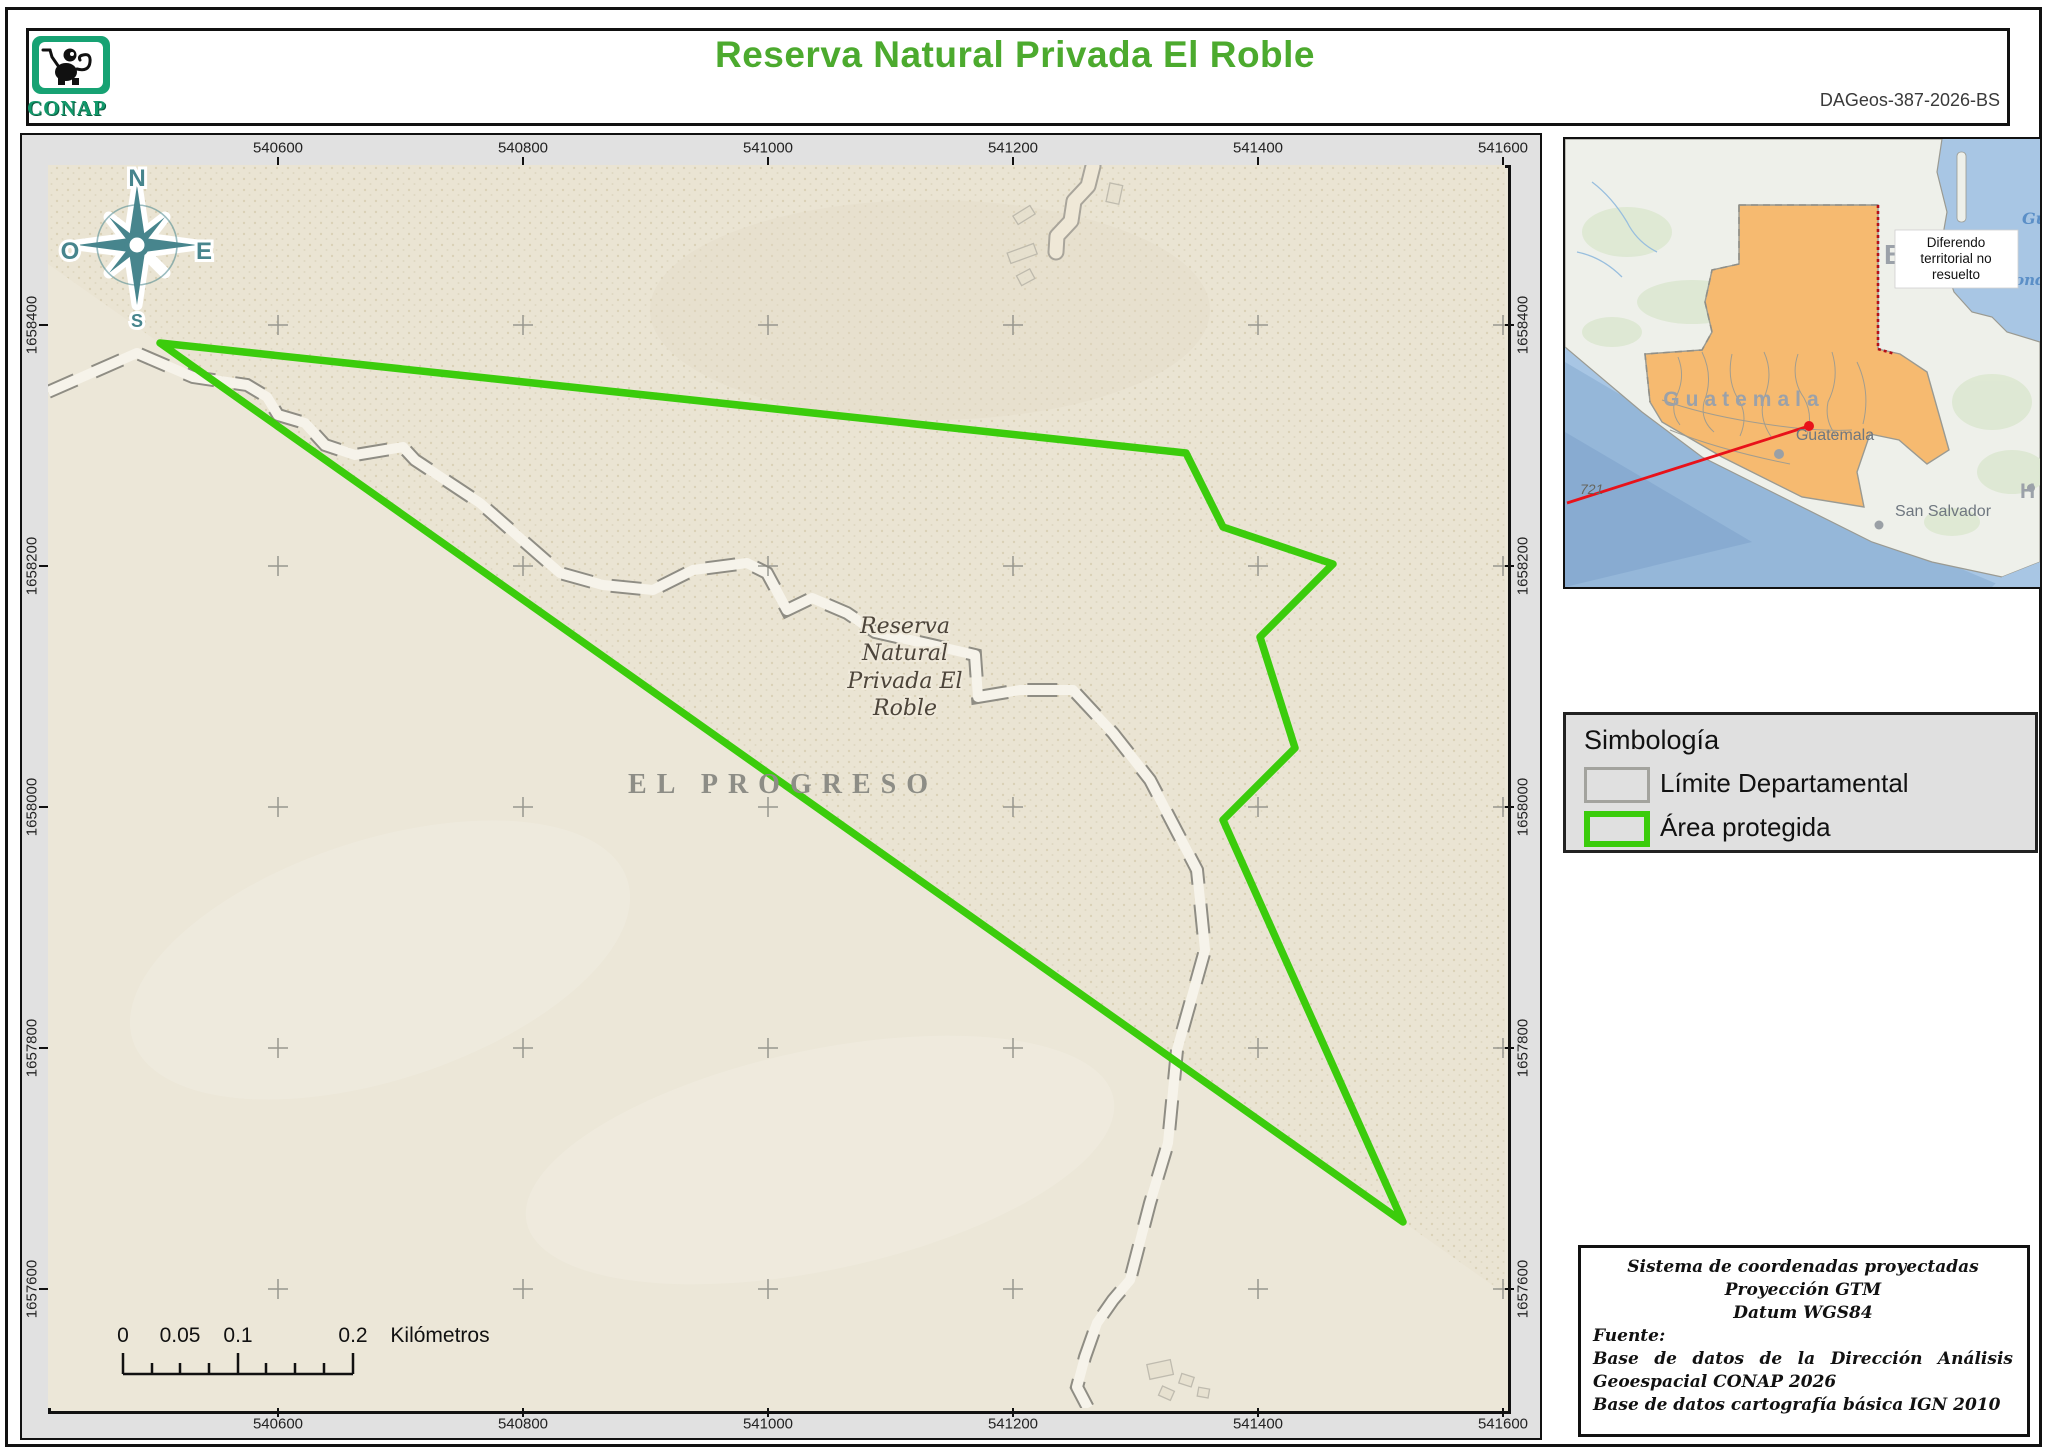  Describe the element at coordinates (1835, 435) in the screenshot. I see `city-label-guatemala: Guatemala` at that location.